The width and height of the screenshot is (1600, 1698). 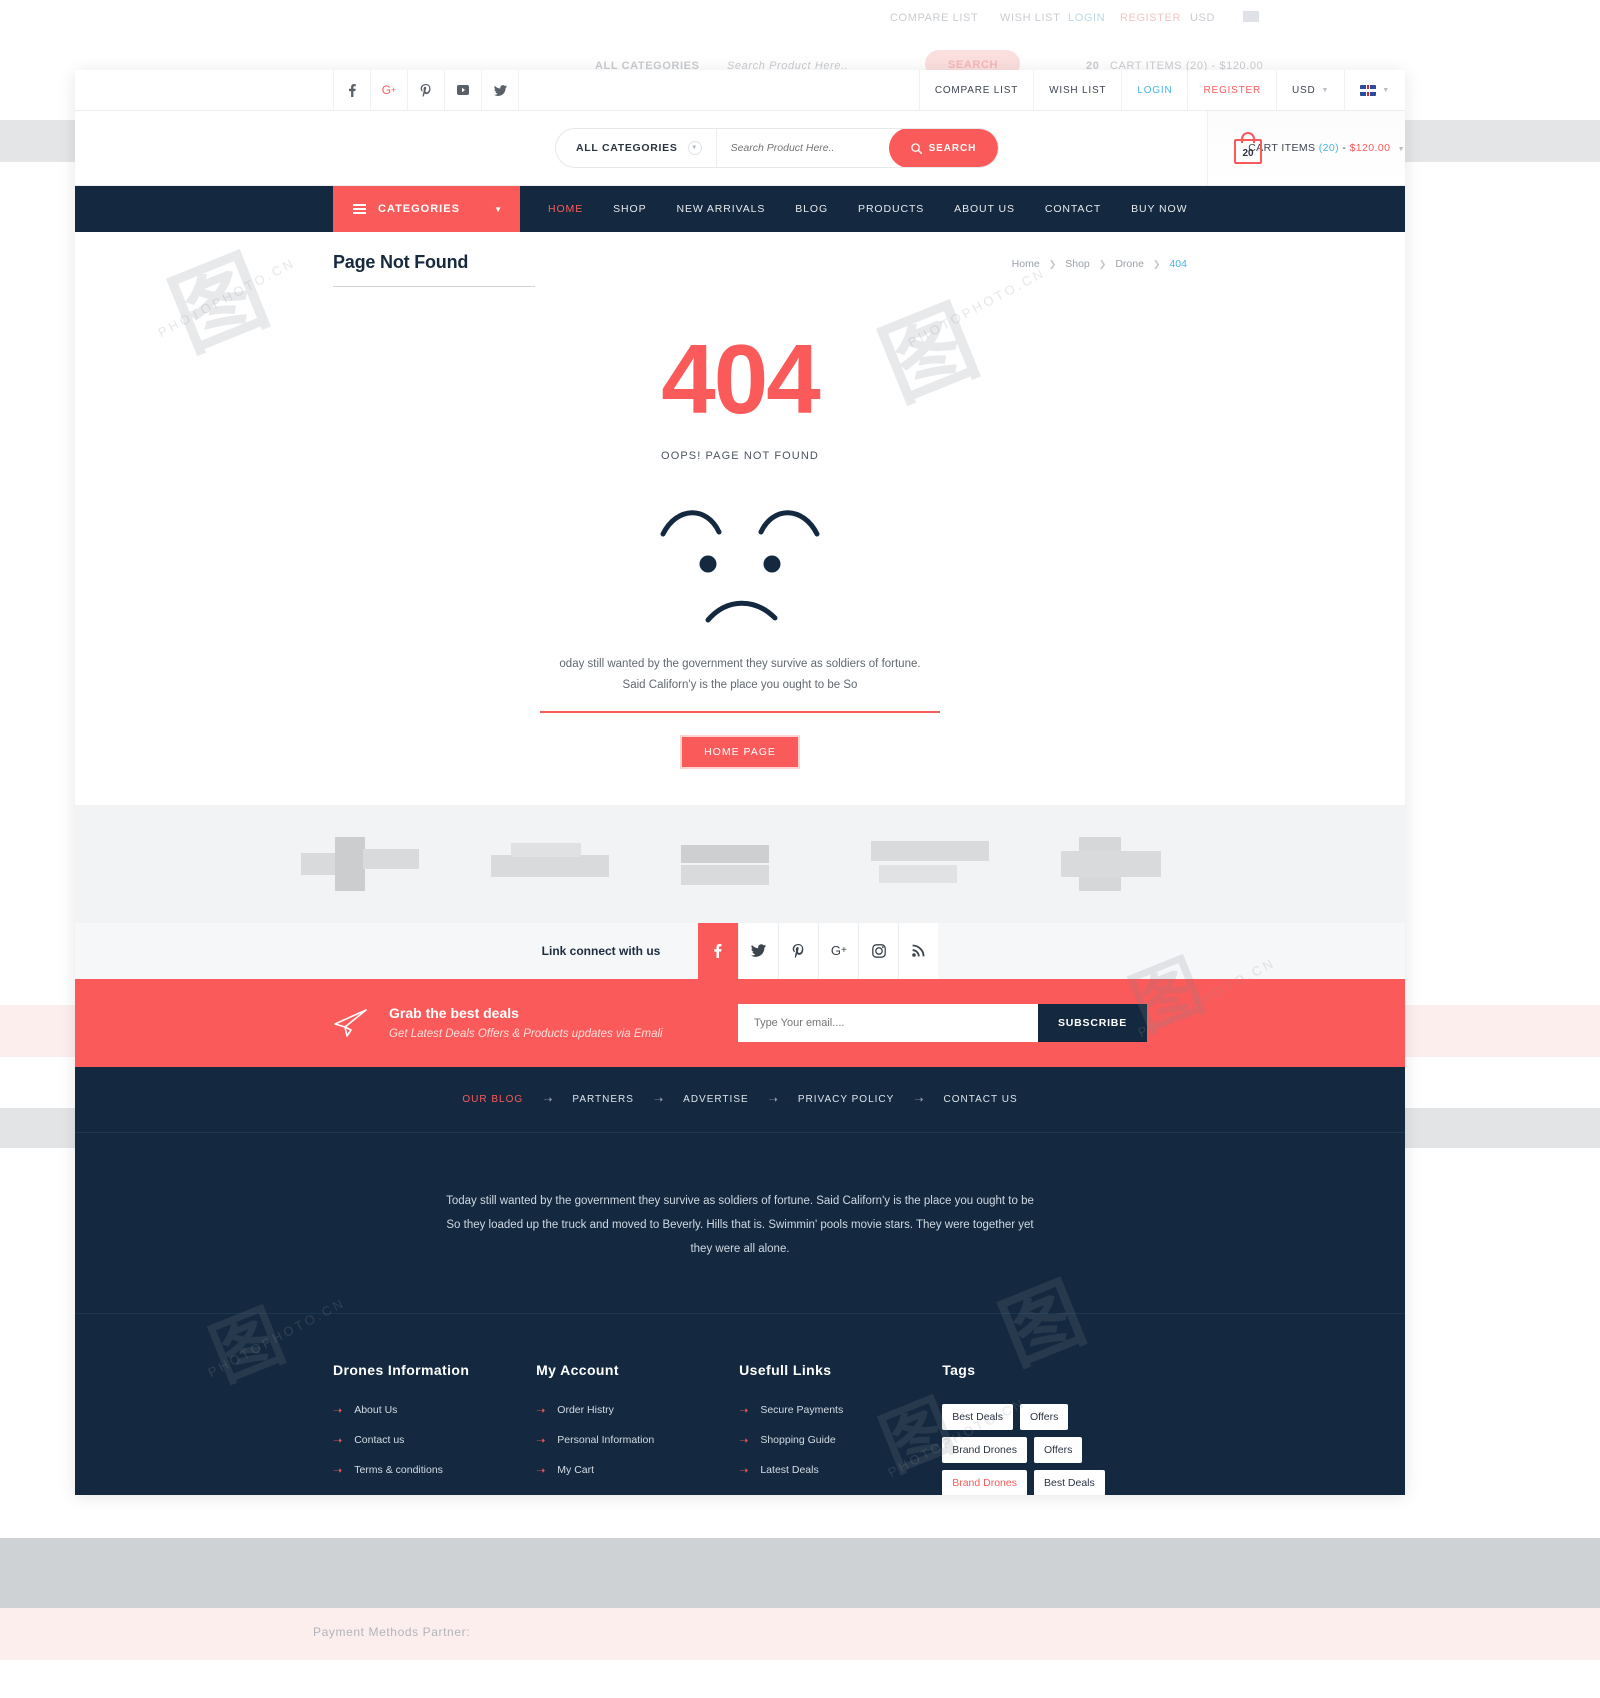 I want to click on footer-item-shopping-guide: ➝ Shopping Guide, so click(x=840, y=1440).